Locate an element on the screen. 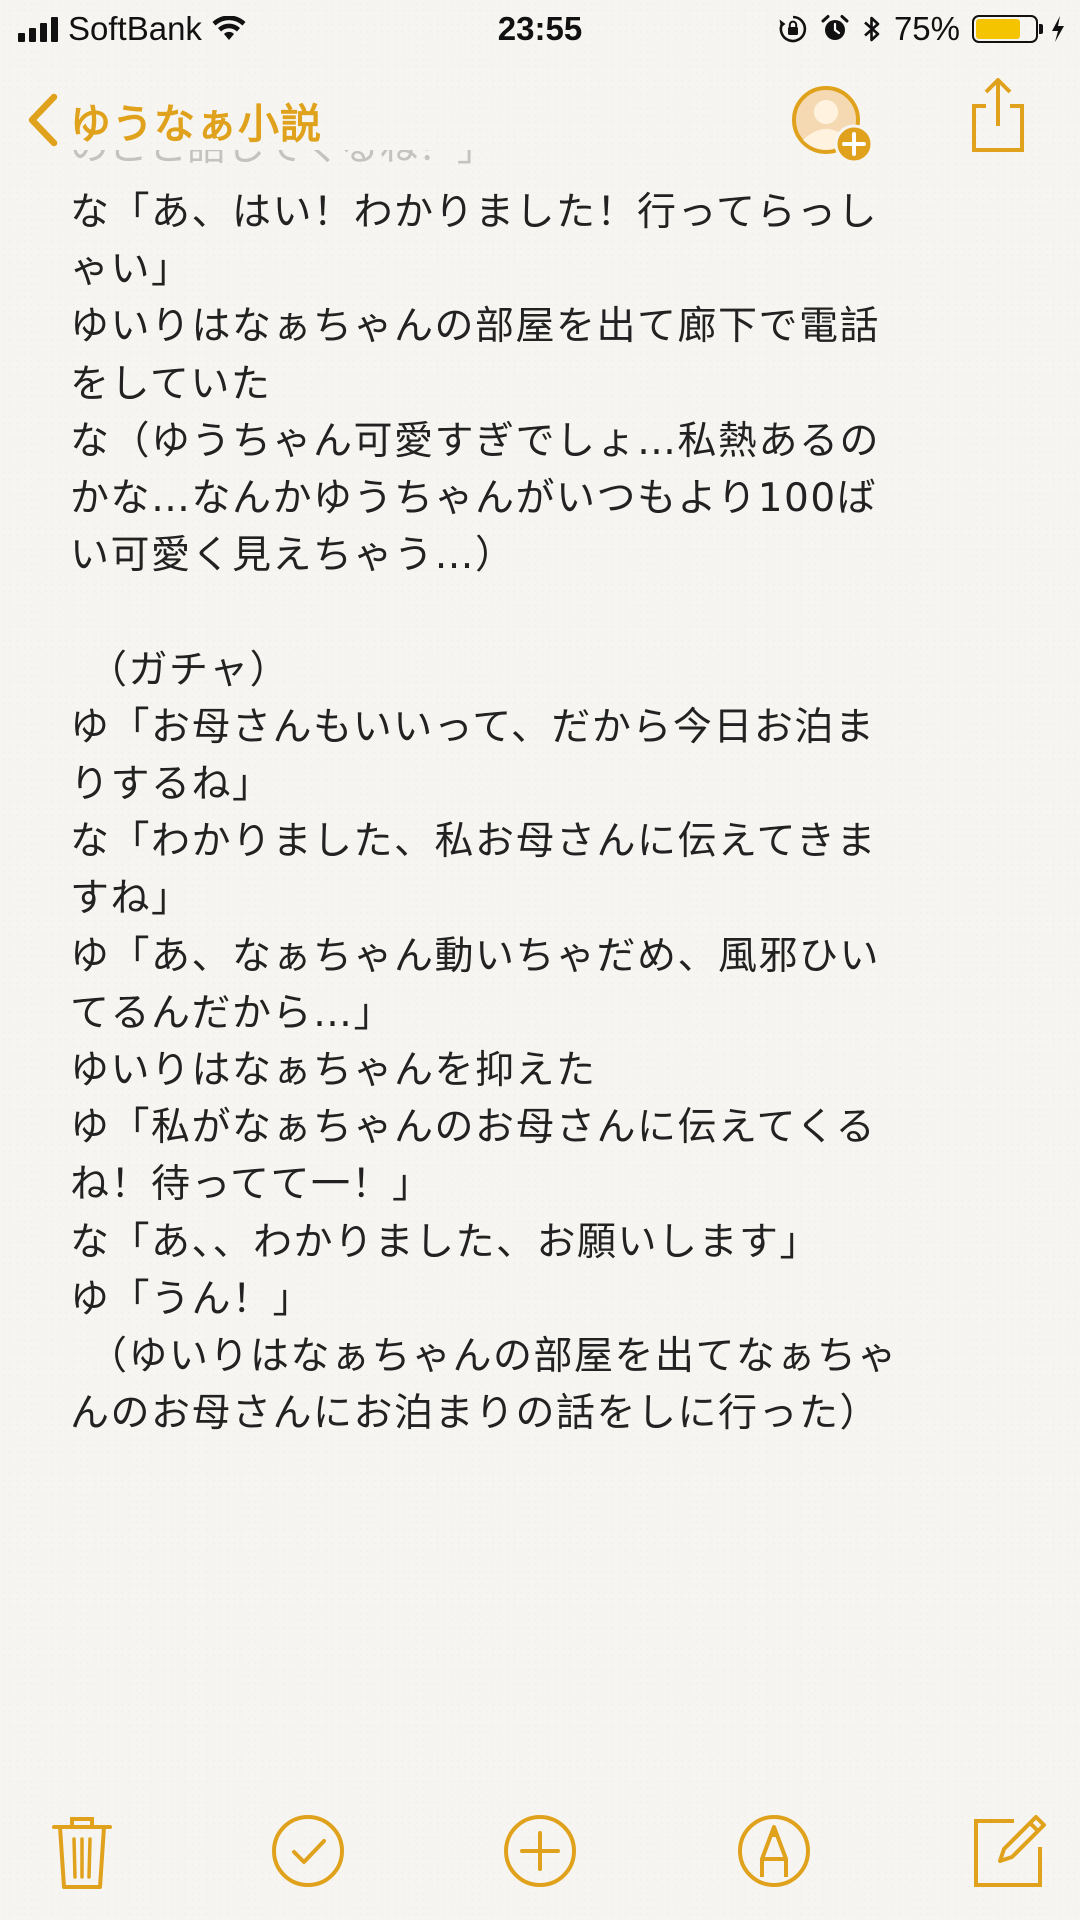 Image resolution: width=1080 pixels, height=1920 pixels. trash-icon is located at coordinates (82, 1851).